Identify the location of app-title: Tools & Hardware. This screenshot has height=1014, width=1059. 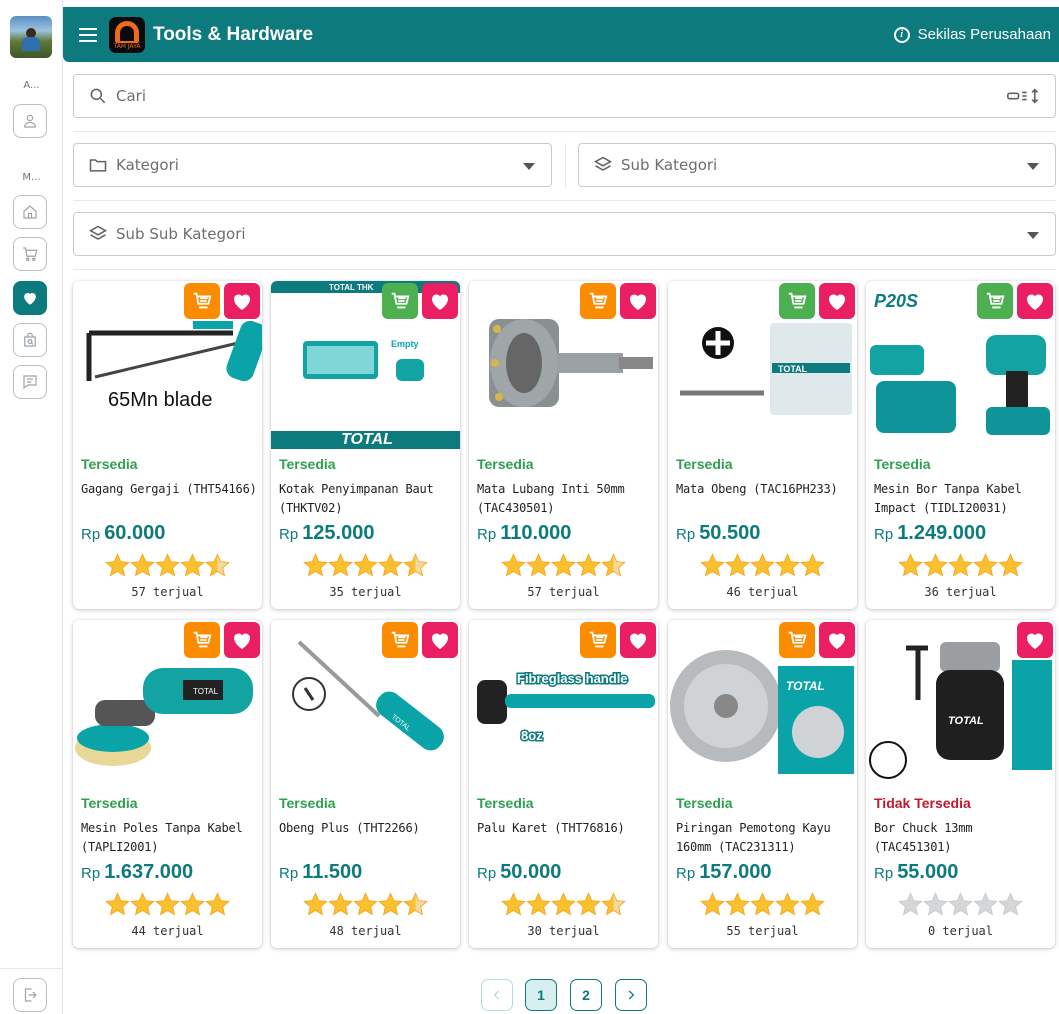
(233, 34).